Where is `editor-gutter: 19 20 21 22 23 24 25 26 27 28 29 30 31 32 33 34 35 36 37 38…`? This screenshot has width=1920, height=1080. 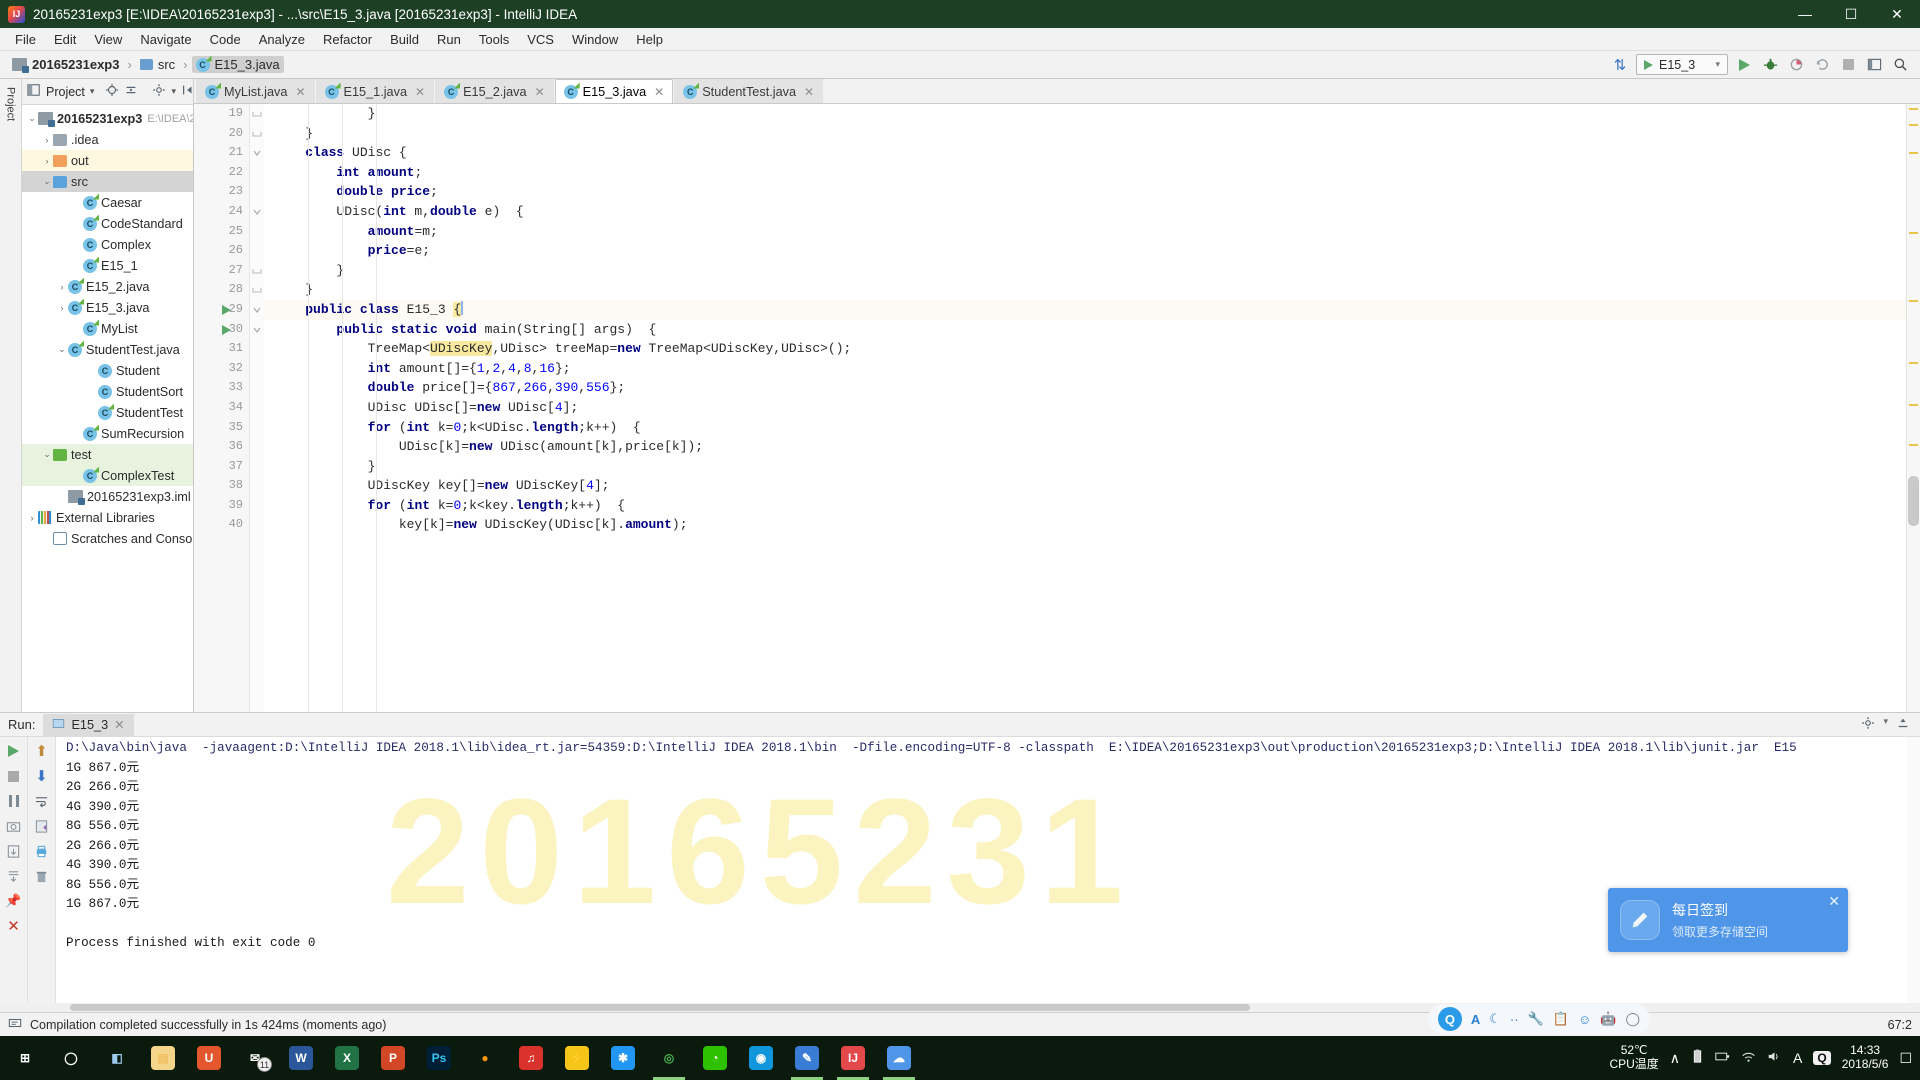
editor-gutter: 19 20 21 22 23 24 25 26 27 28 29 30 31 32 33 34 35 36 37 38… is located at coordinates (222, 408).